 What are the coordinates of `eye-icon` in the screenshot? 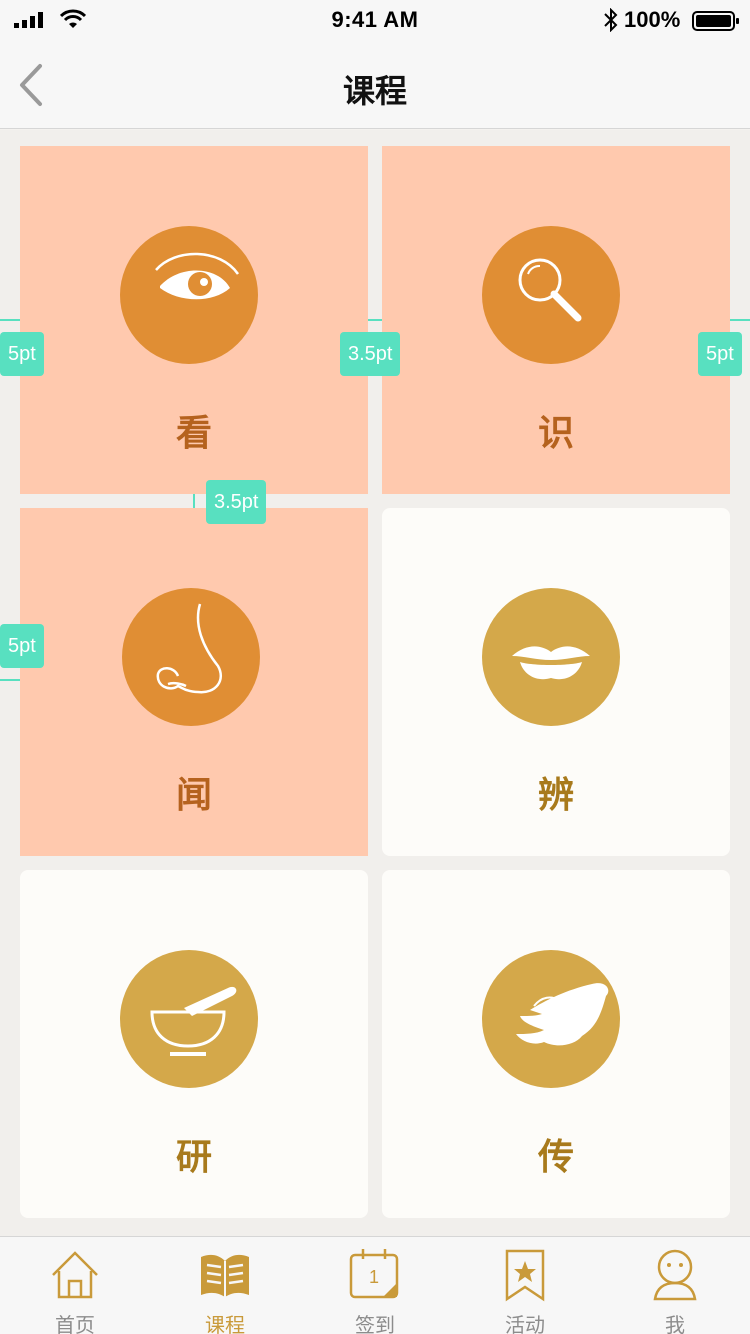 It's located at (197, 276).